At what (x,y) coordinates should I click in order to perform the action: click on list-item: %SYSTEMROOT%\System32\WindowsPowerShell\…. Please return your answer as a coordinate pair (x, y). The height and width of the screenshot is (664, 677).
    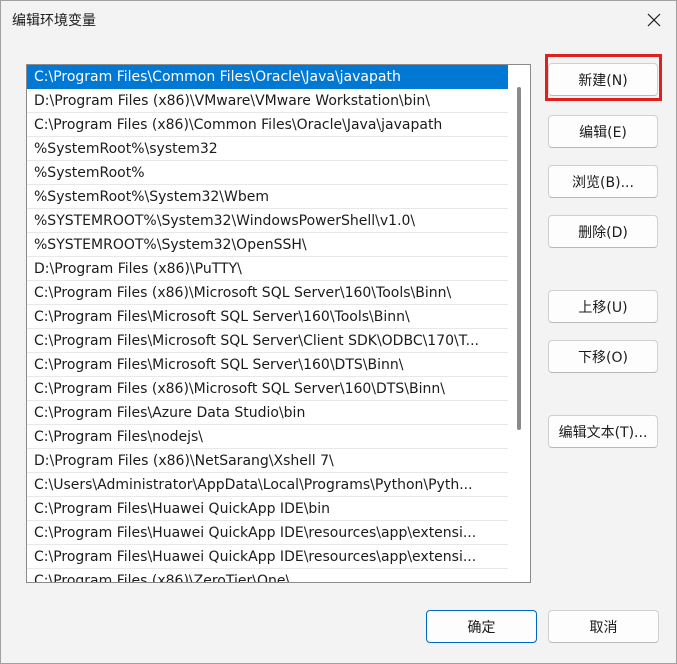
    Looking at the image, I should click on (267, 221).